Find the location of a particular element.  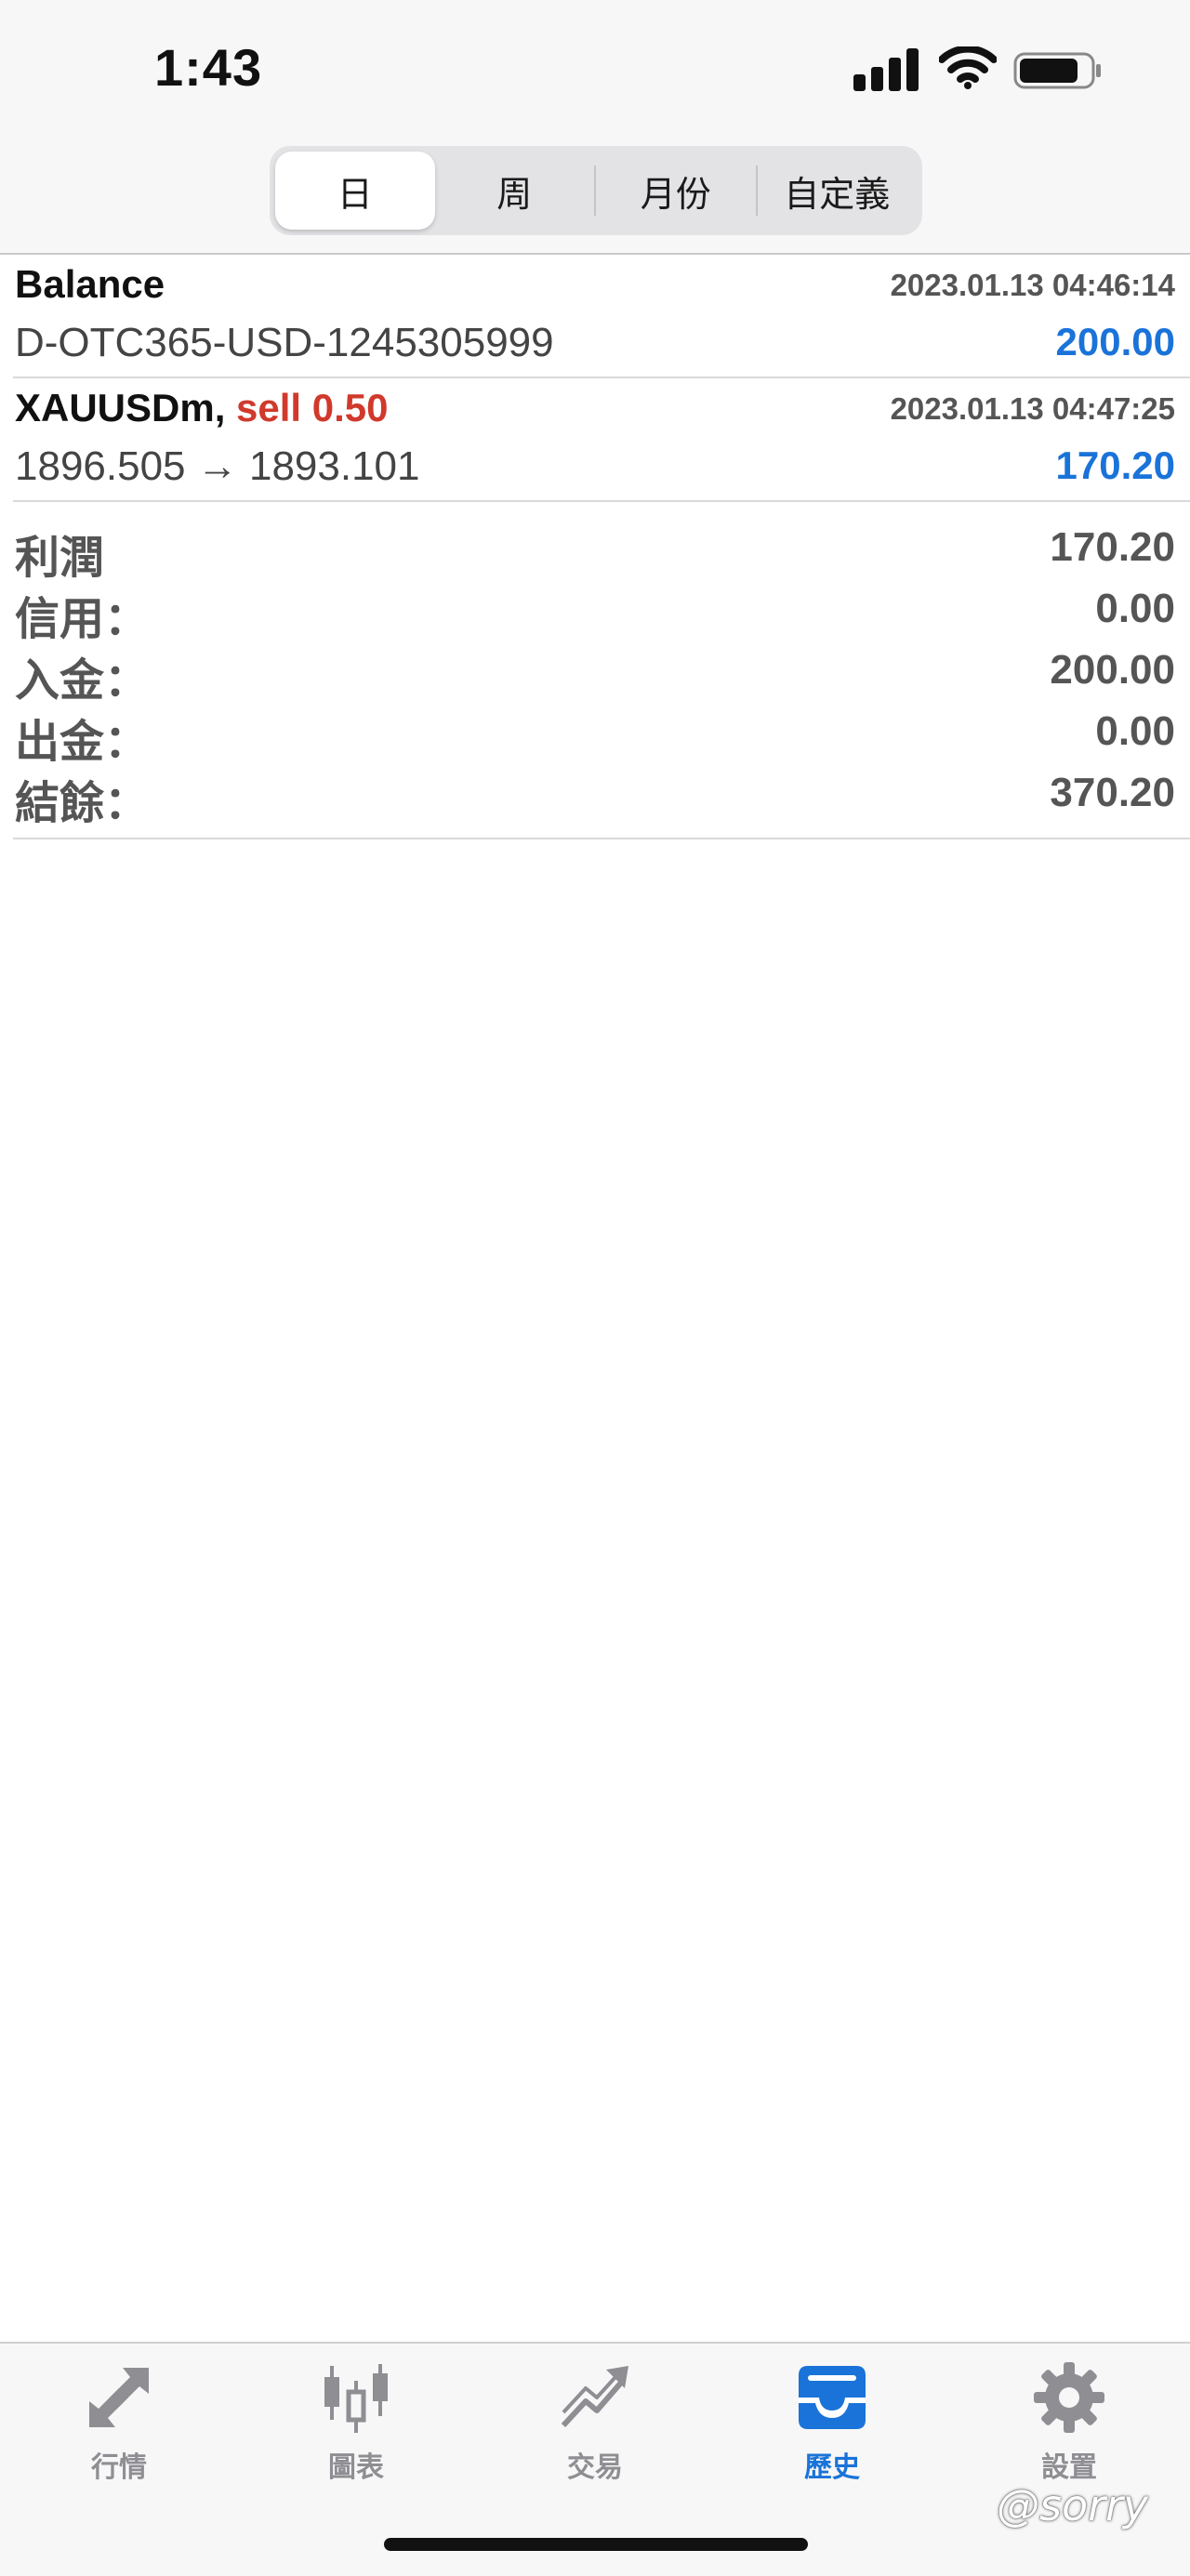

tab-settings: 設置 is located at coordinates (1069, 2430).